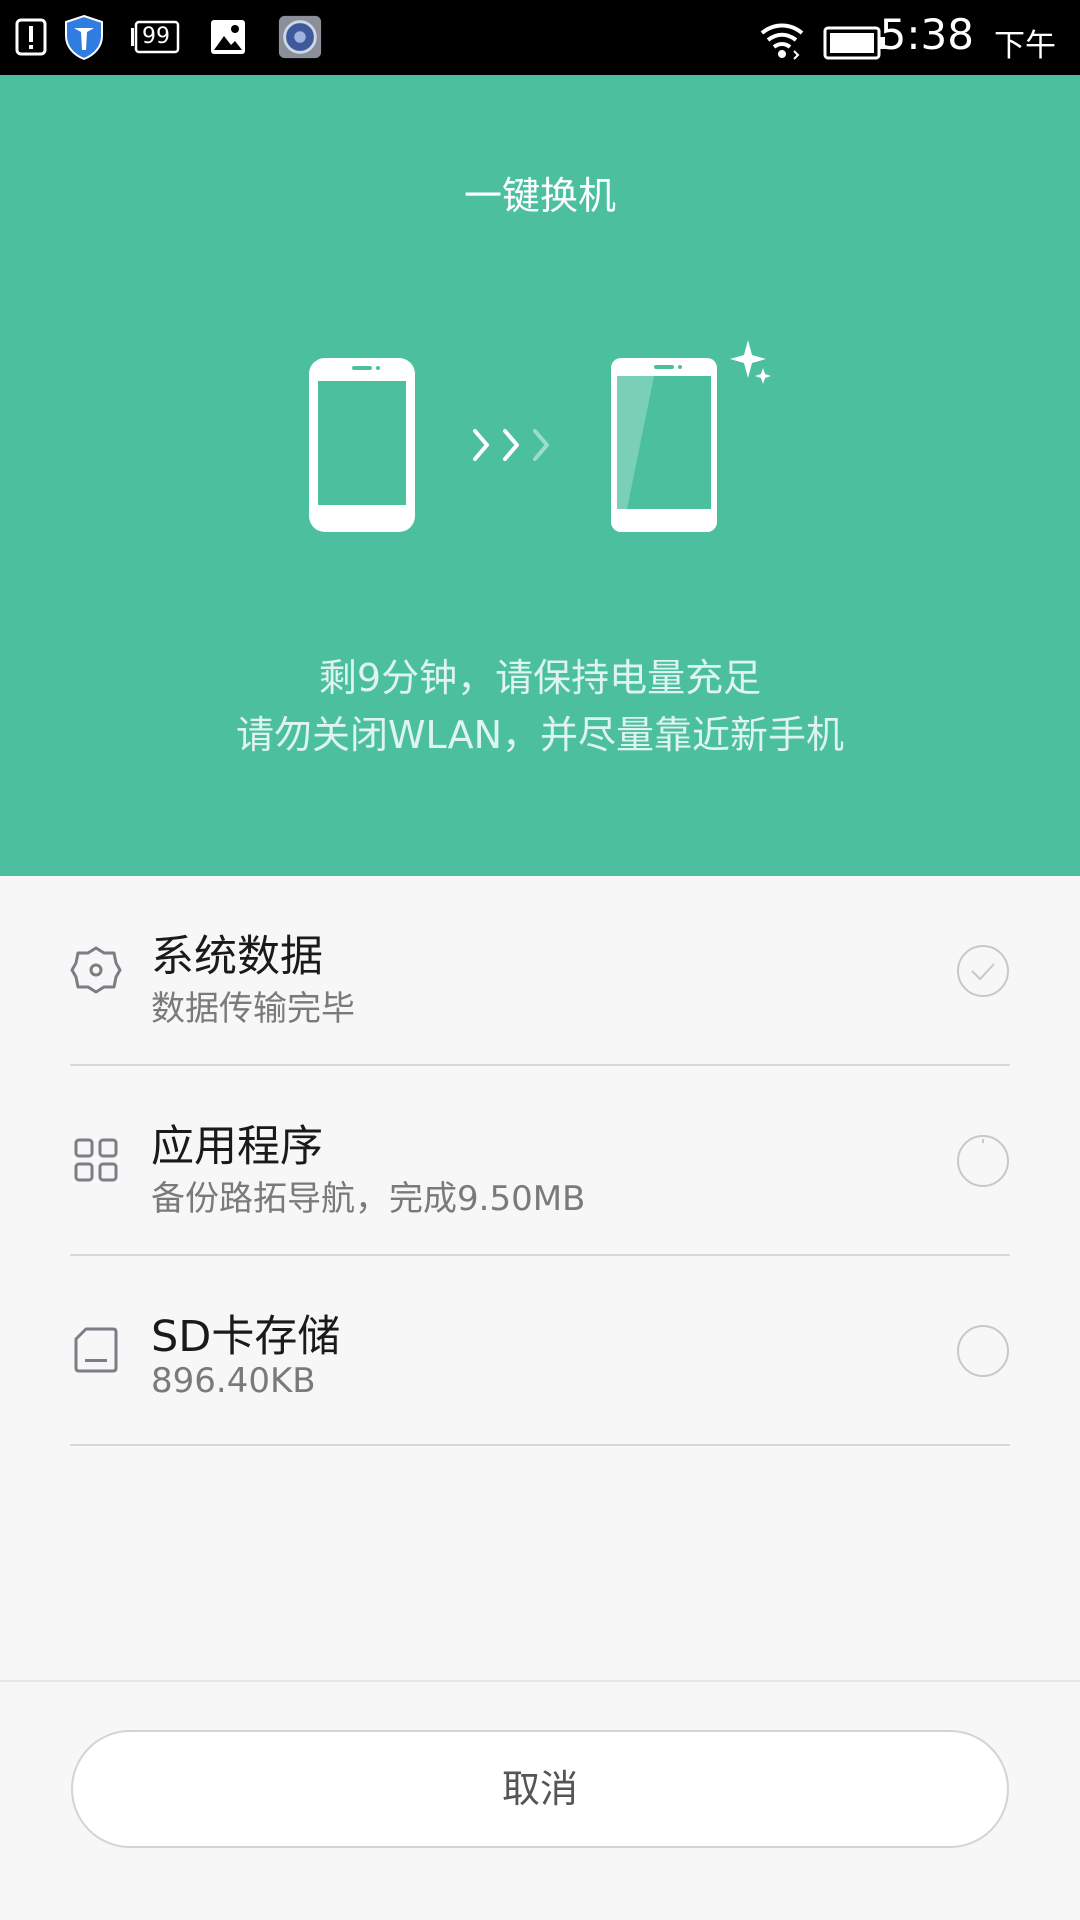 This screenshot has height=1920, width=1080. Describe the element at coordinates (368, 1199) in the screenshot. I see `item-subtitle: 备份路拓导航，完成9.50MB` at that location.